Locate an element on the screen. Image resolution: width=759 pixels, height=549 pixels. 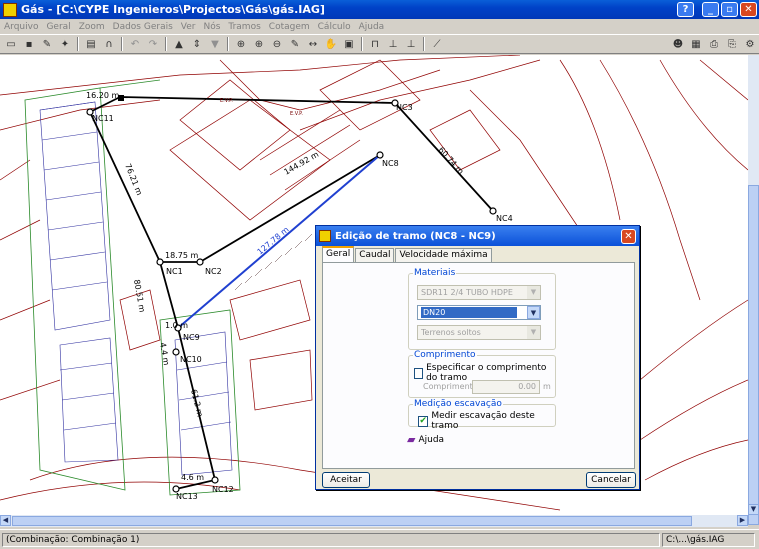
menu-zoom: Zoom is located at coordinates (92, 27).